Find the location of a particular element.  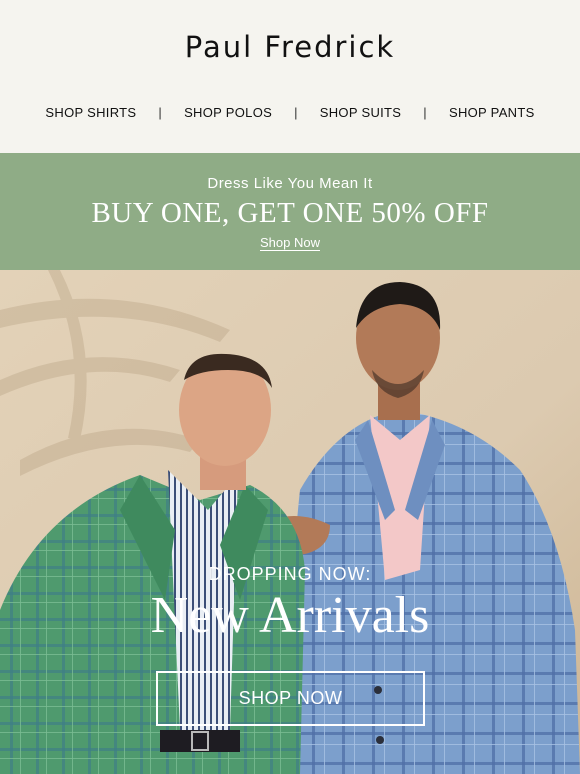

promo-headline: BUY ONE, GET ONE 50% OFF is located at coordinates (290, 213).